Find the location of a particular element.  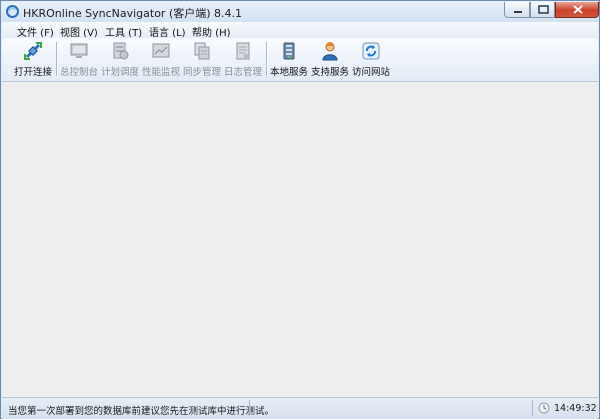

log-manage-button: 日志管理 is located at coordinates (243, 59).